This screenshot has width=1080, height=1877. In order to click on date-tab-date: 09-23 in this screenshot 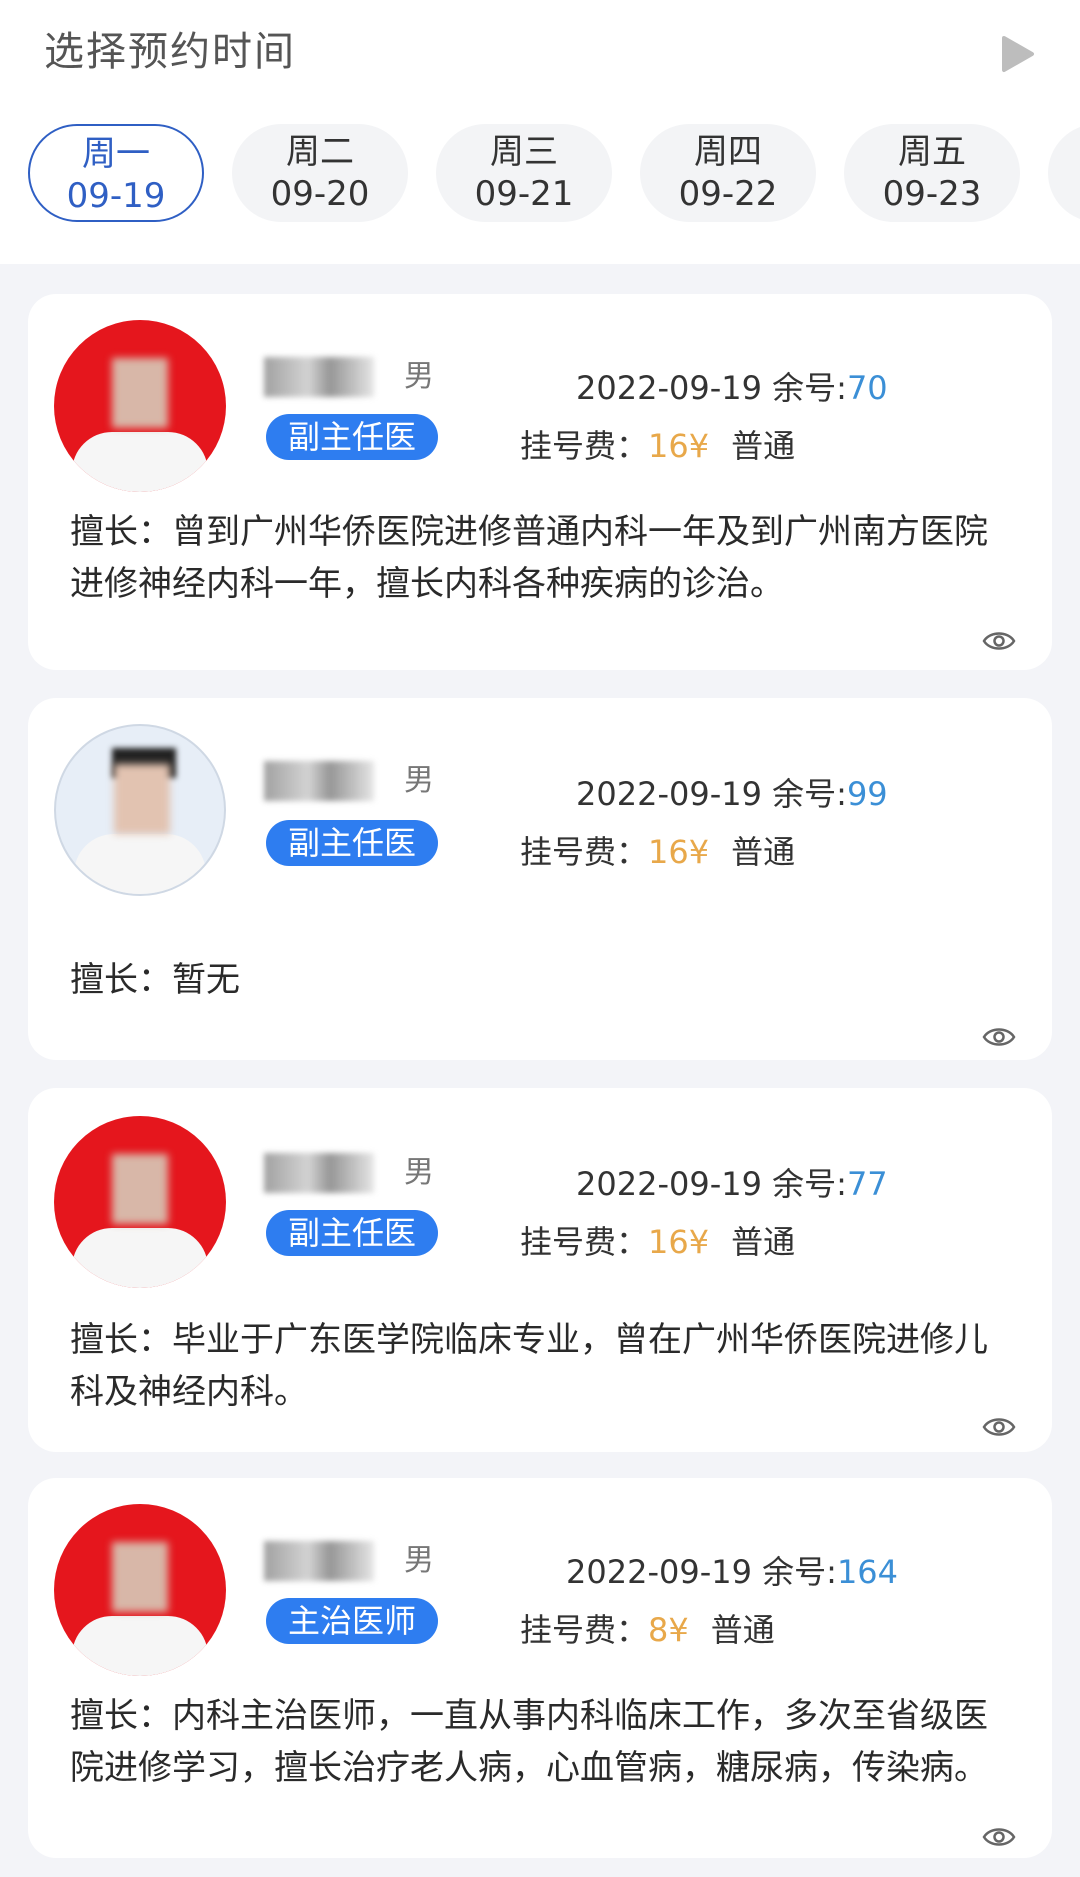, I will do `click(932, 194)`.